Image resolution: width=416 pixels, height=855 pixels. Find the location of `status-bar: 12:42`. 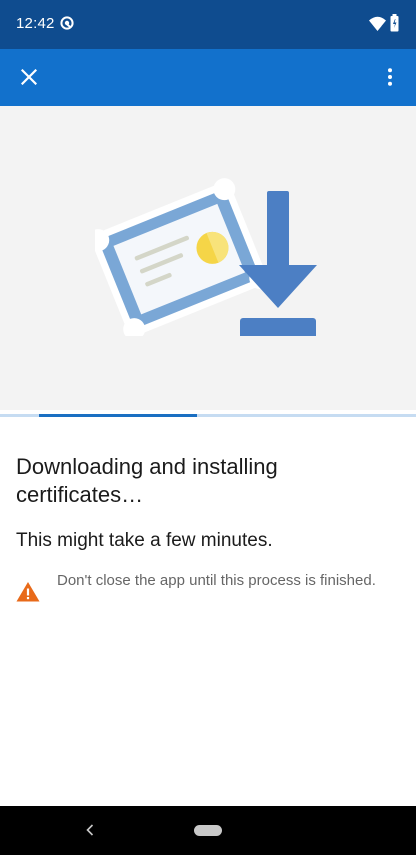

status-bar: 12:42 is located at coordinates (208, 24).